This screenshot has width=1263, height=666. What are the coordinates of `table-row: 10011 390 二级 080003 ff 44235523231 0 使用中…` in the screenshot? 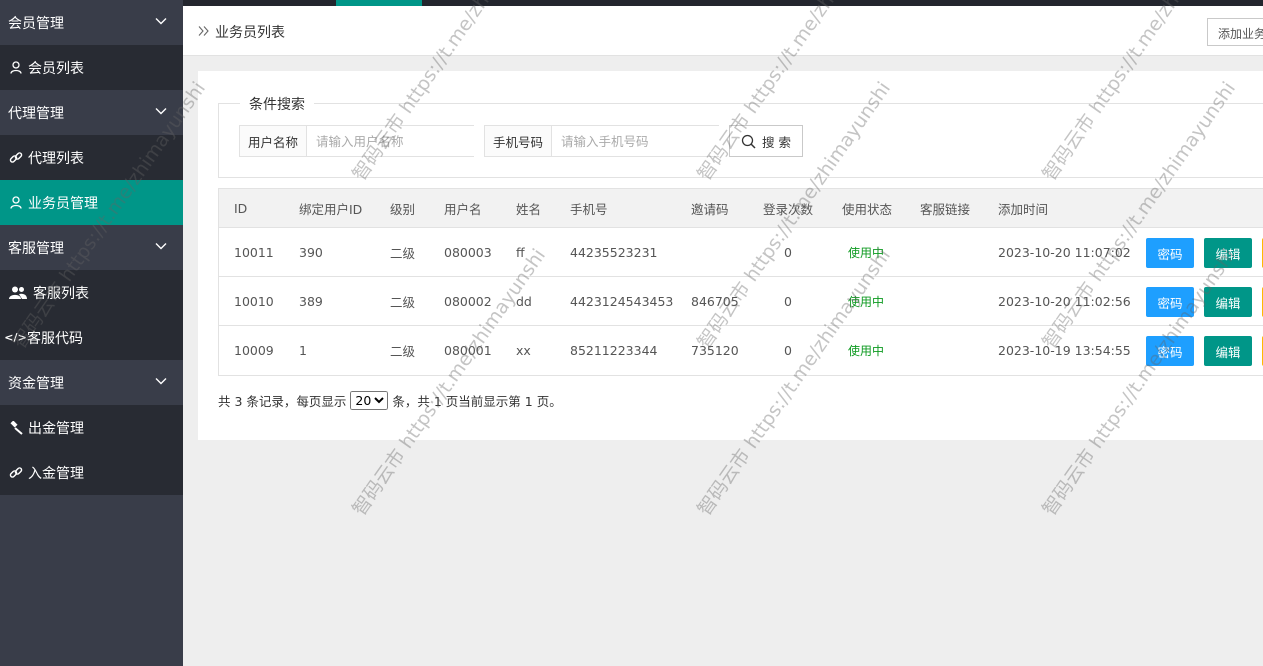 It's located at (741, 252).